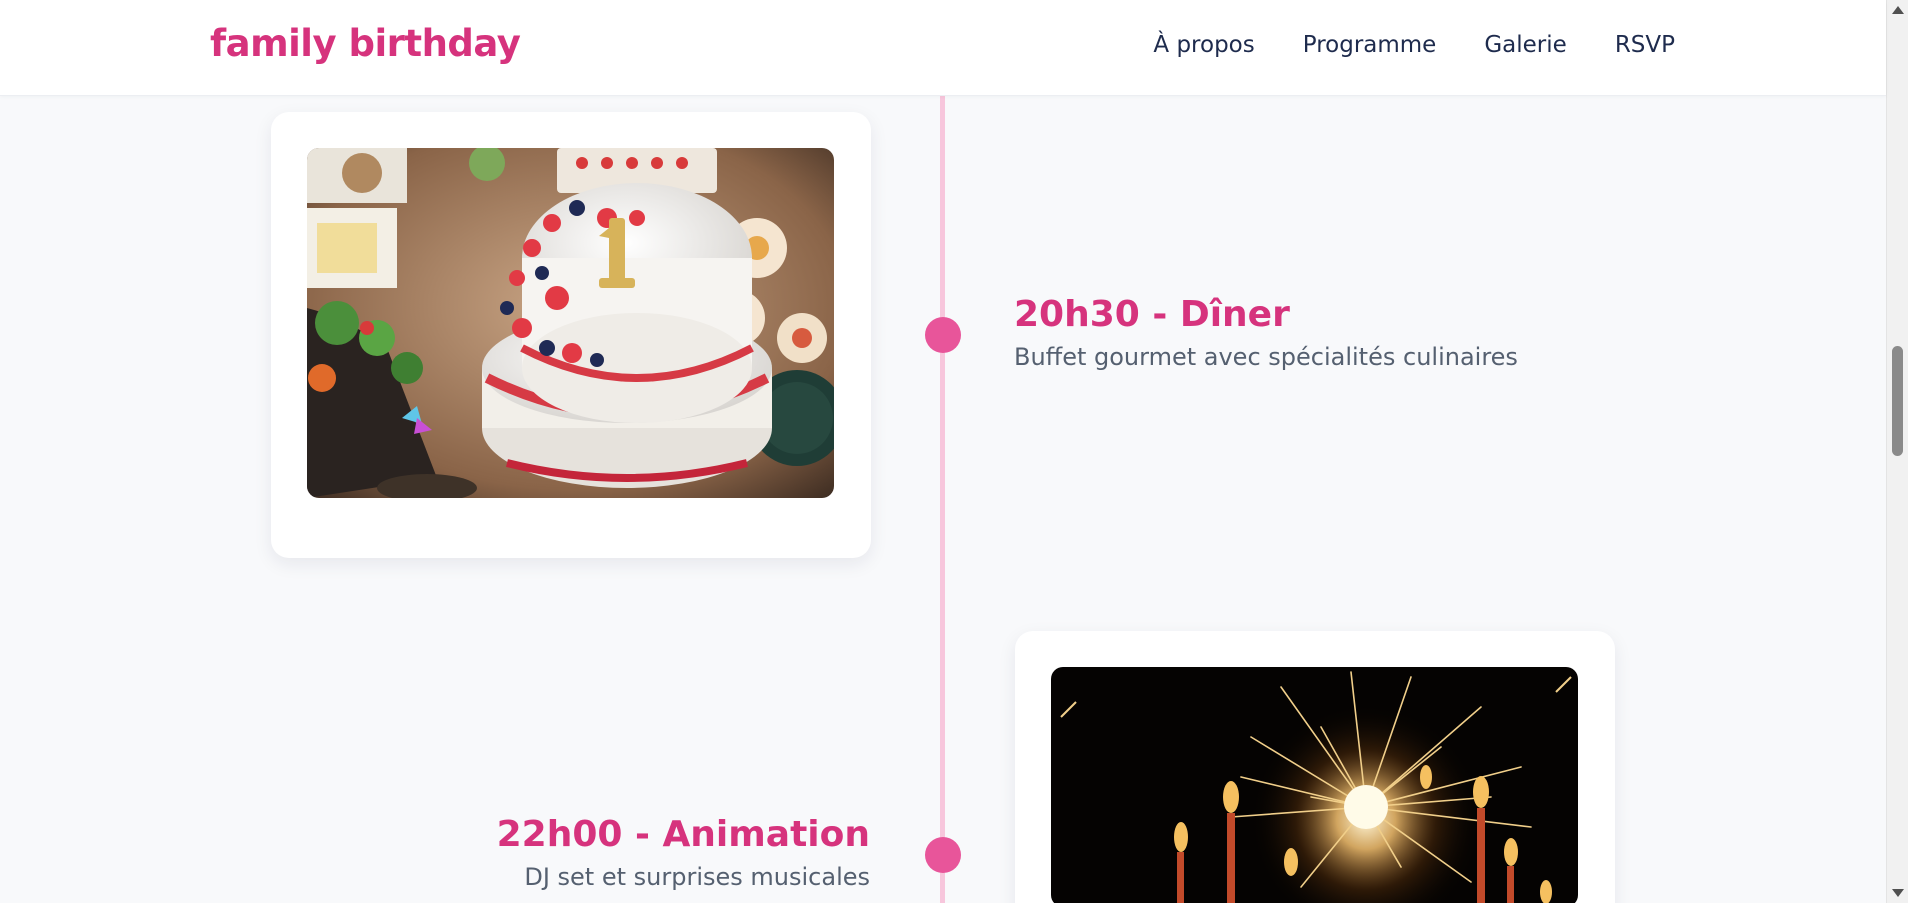  I want to click on sparkler-candles-photo, so click(1314, 785).